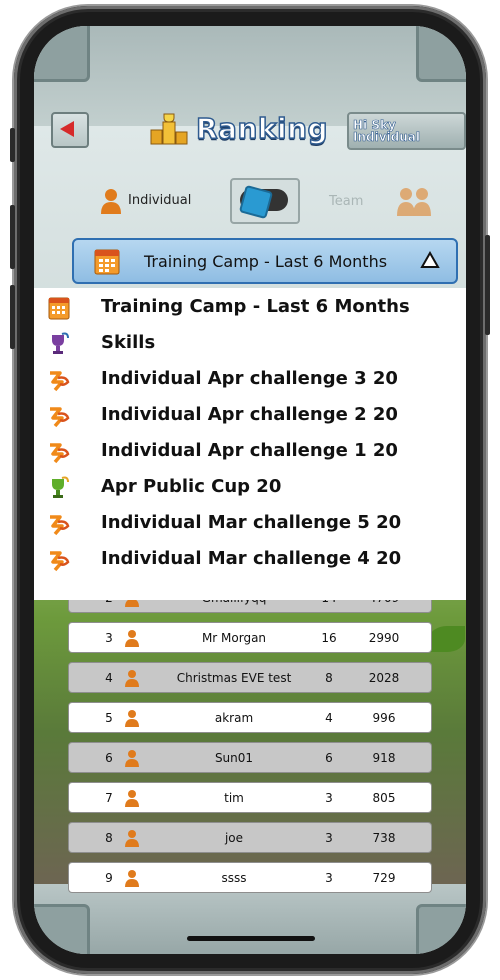 This screenshot has height=980, width=500. Describe the element at coordinates (234, 758) in the screenshot. I see `player-name: Sun01` at that location.